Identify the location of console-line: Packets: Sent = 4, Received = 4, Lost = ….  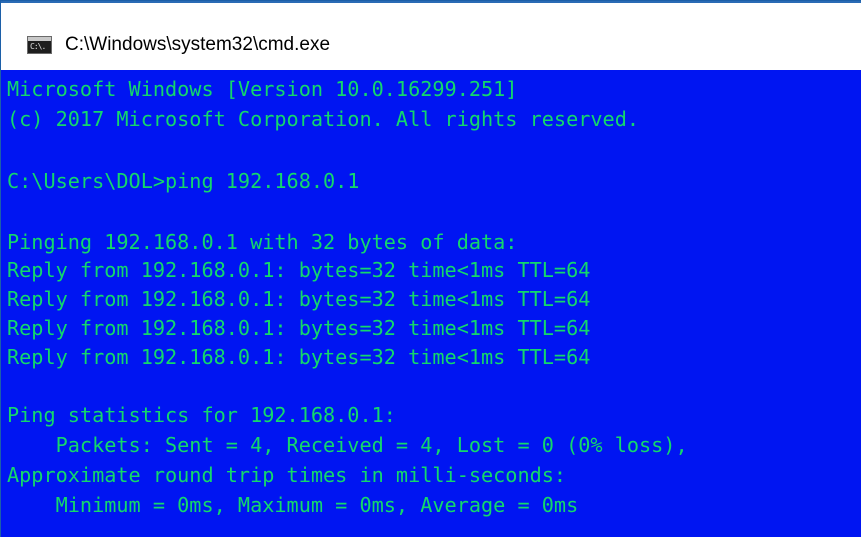
(347, 445).